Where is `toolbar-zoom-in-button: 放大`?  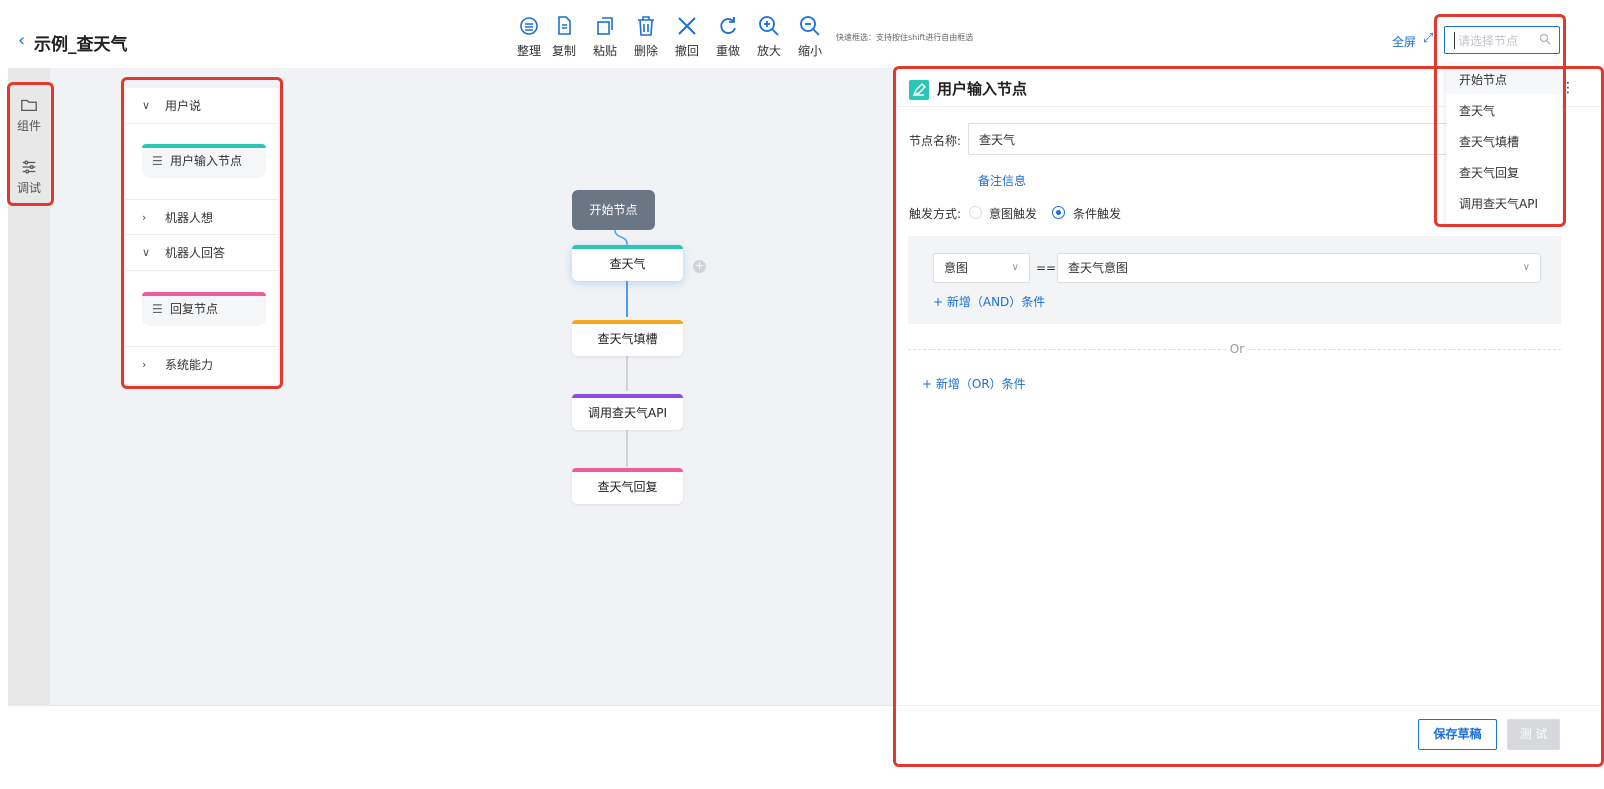
toolbar-zoom-in-button: 放大 is located at coordinates (769, 36).